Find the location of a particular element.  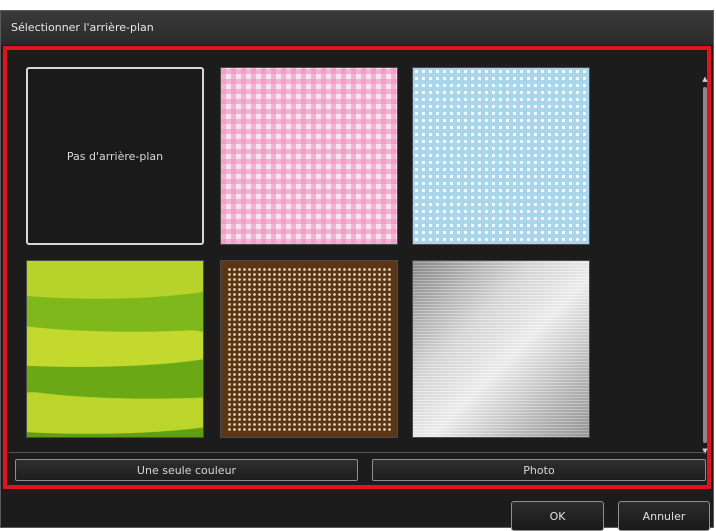

single-color-label: Une seule couleur is located at coordinates (186, 470).